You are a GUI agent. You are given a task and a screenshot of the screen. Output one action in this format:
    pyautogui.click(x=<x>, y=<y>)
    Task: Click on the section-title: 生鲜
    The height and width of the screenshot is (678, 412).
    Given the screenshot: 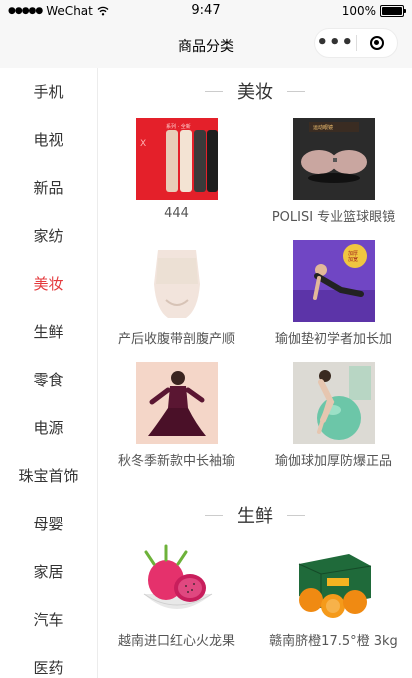 What is the action you would take?
    pyautogui.click(x=255, y=516)
    